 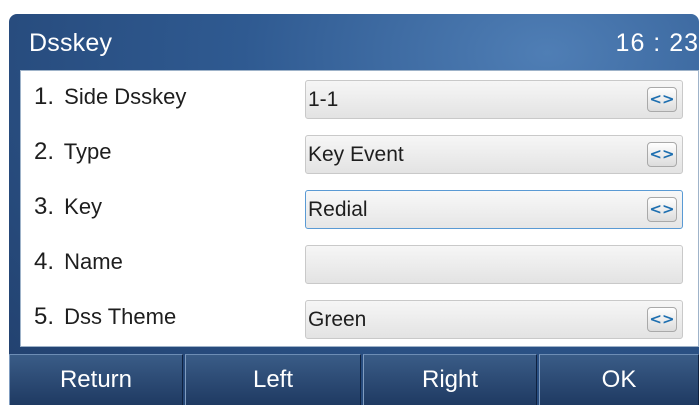 What do you see at coordinates (87, 151) in the screenshot?
I see `row-label-text: Type` at bounding box center [87, 151].